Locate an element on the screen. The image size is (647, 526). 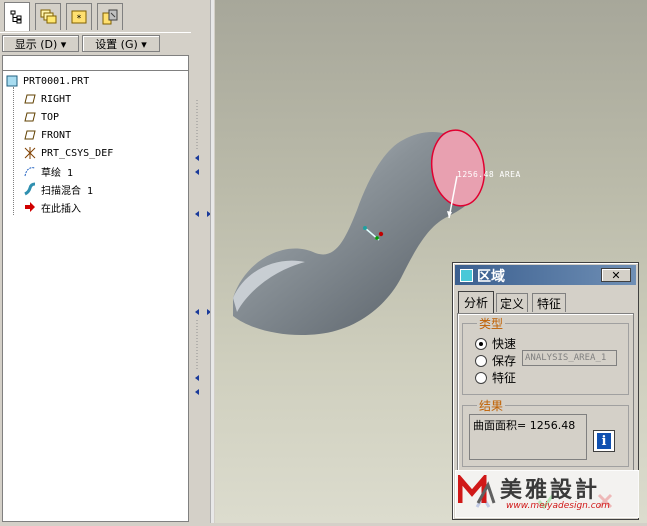
info-button: i is located at coordinates (604, 441).